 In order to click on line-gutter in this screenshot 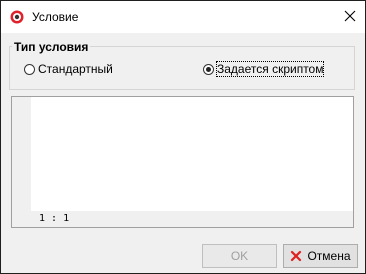, I will do `click(21, 154)`.